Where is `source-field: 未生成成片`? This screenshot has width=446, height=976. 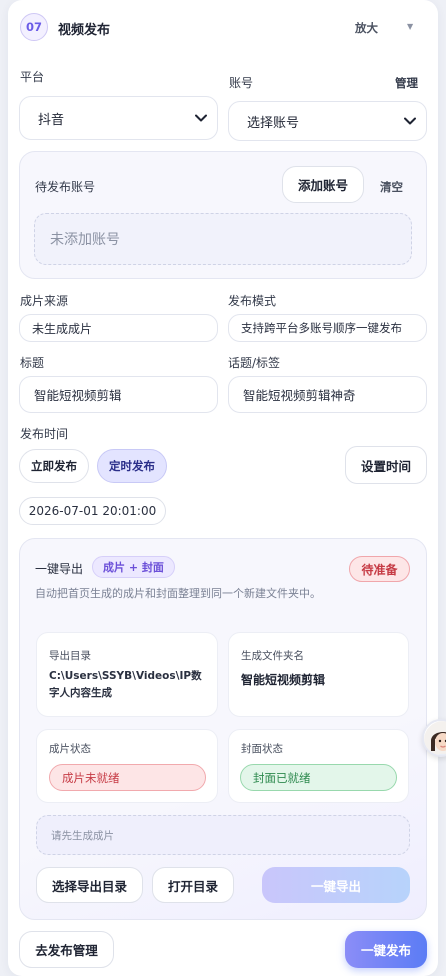
source-field: 未生成成片 is located at coordinates (118, 328).